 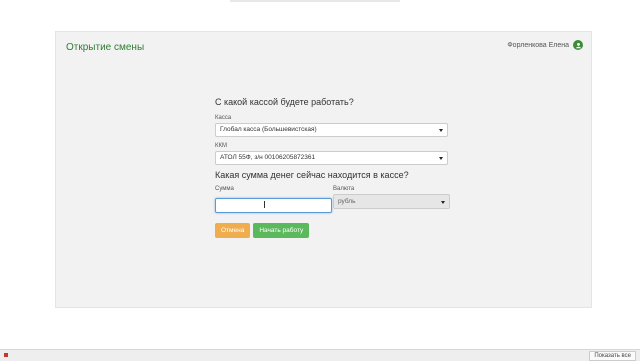 What do you see at coordinates (233, 230) in the screenshot?
I see `cancel-button: Отмена` at bounding box center [233, 230].